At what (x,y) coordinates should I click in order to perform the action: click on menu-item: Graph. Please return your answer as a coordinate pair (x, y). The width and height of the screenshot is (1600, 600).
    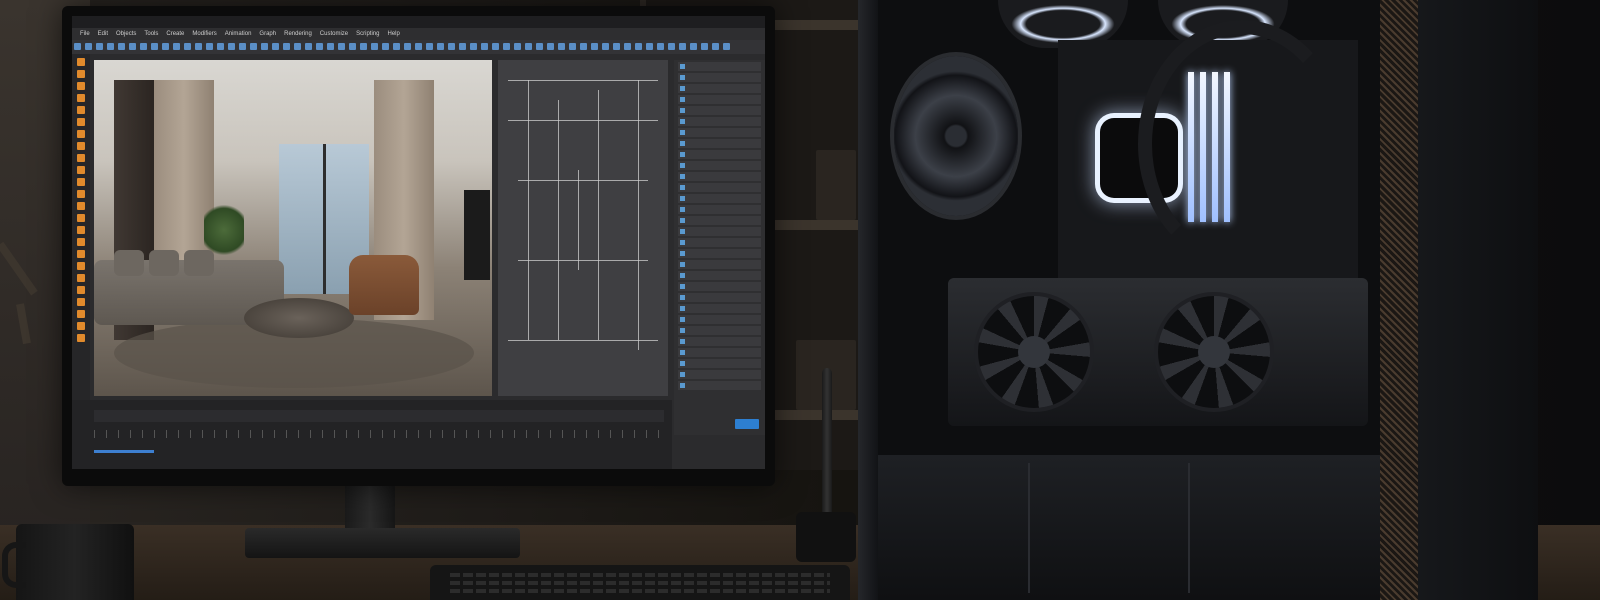
    Looking at the image, I should click on (267, 34).